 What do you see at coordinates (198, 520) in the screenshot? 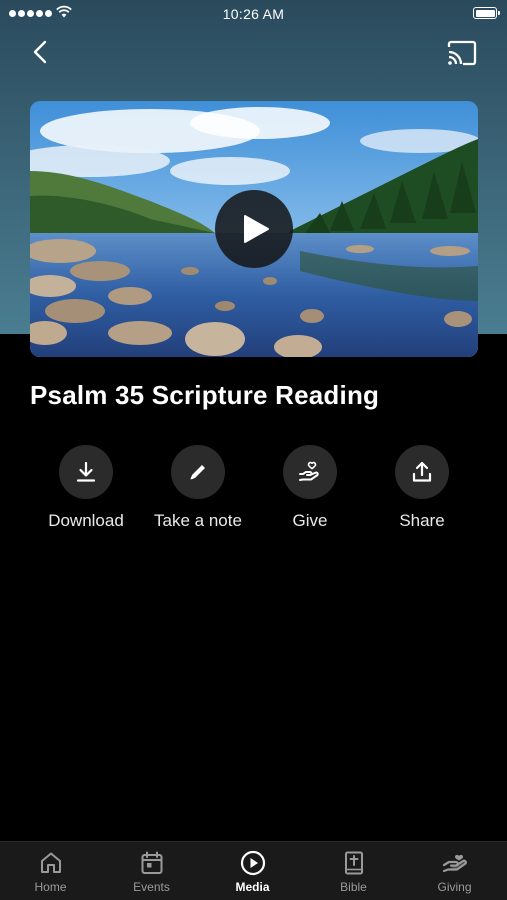
I see `take-note-label: Take a note` at bounding box center [198, 520].